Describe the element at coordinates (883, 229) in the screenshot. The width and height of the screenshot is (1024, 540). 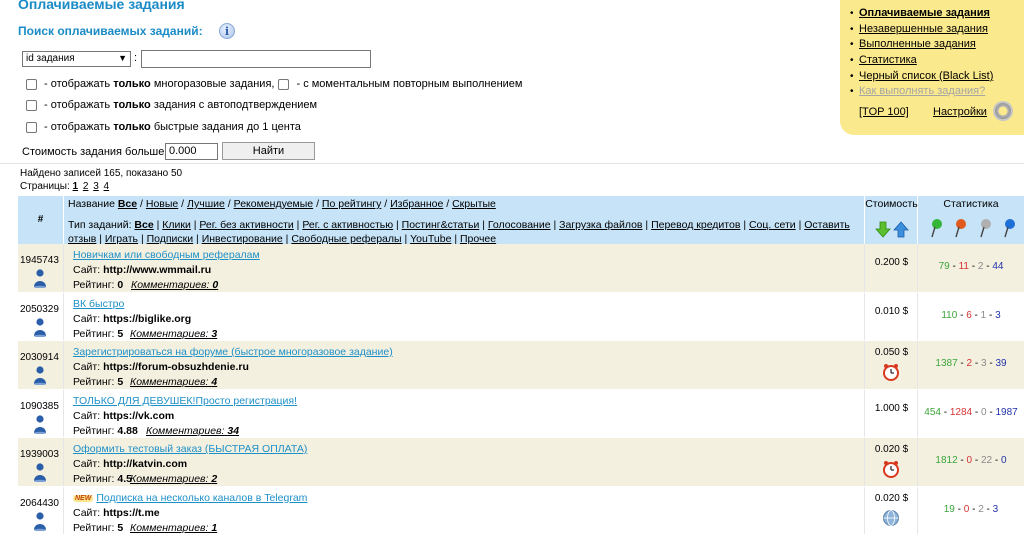
I see `sort-down-icon` at that location.